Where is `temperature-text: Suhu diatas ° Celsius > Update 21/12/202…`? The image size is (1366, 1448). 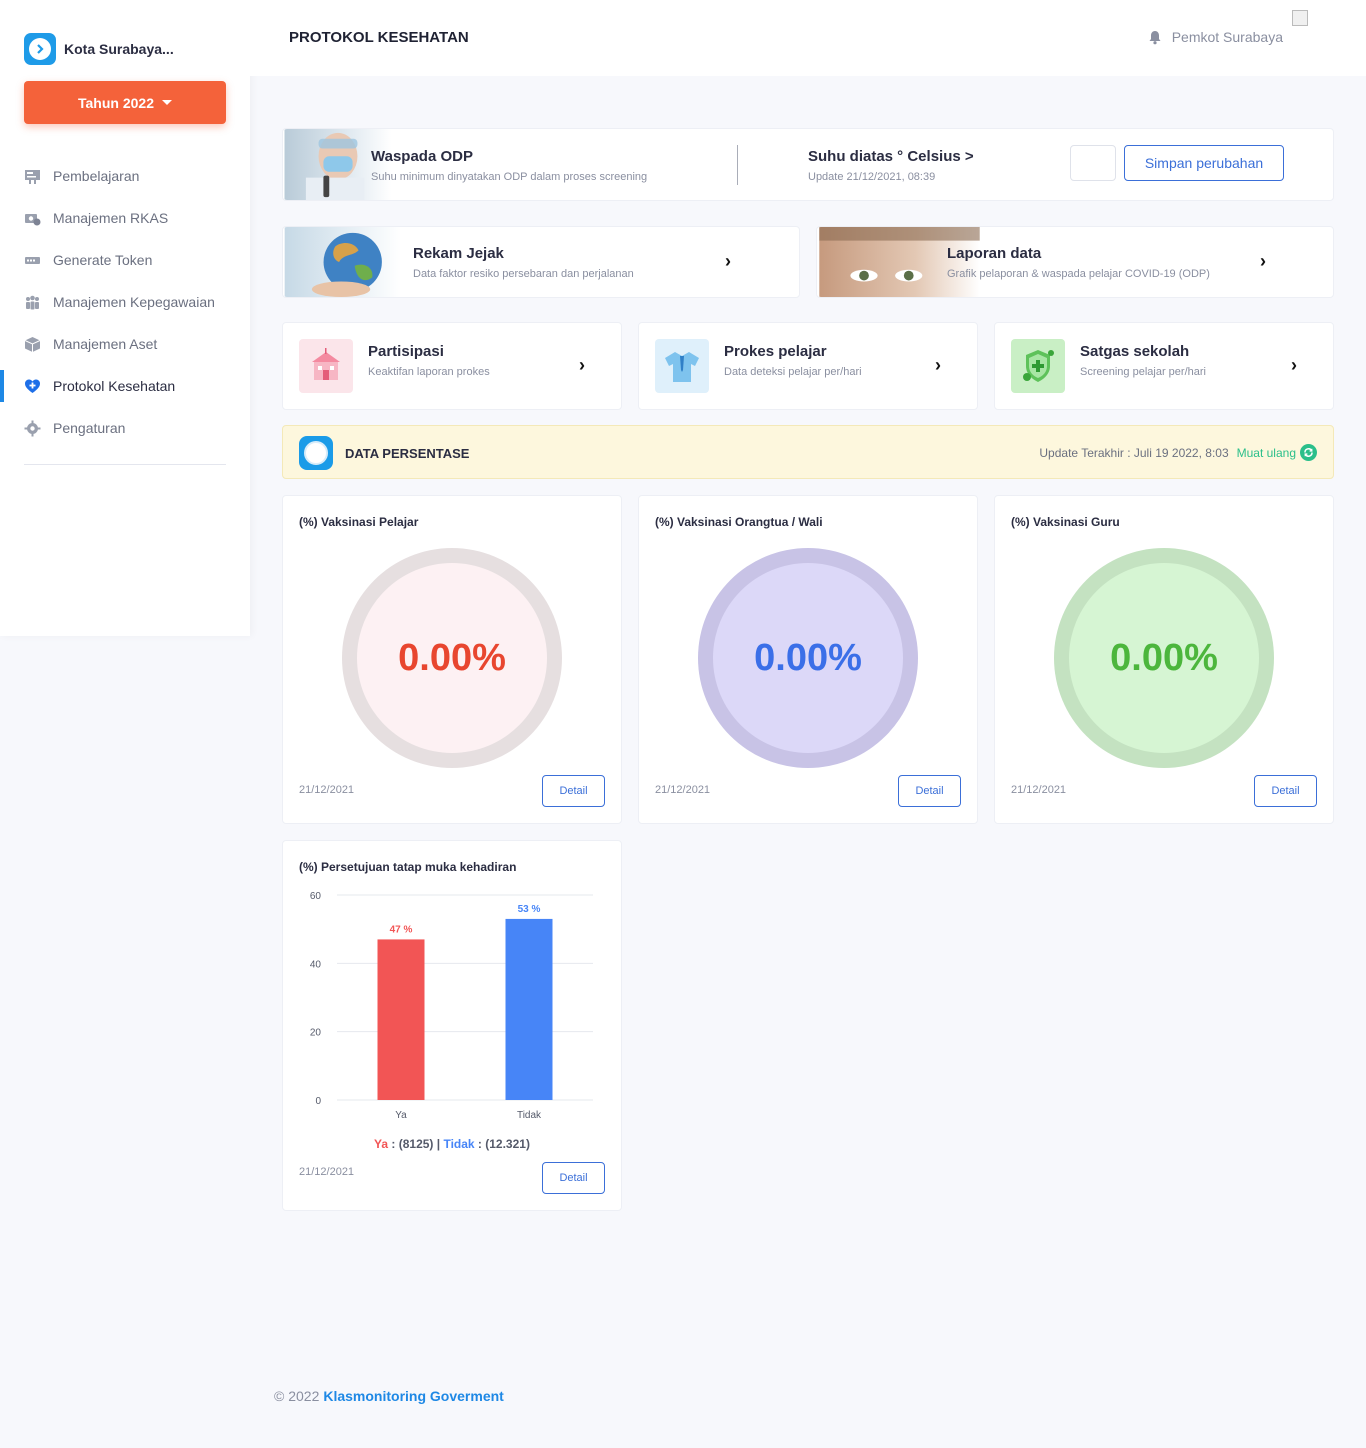
temperature-text: Suhu diatas ° Celsius > Update 21/12/202… is located at coordinates (891, 165).